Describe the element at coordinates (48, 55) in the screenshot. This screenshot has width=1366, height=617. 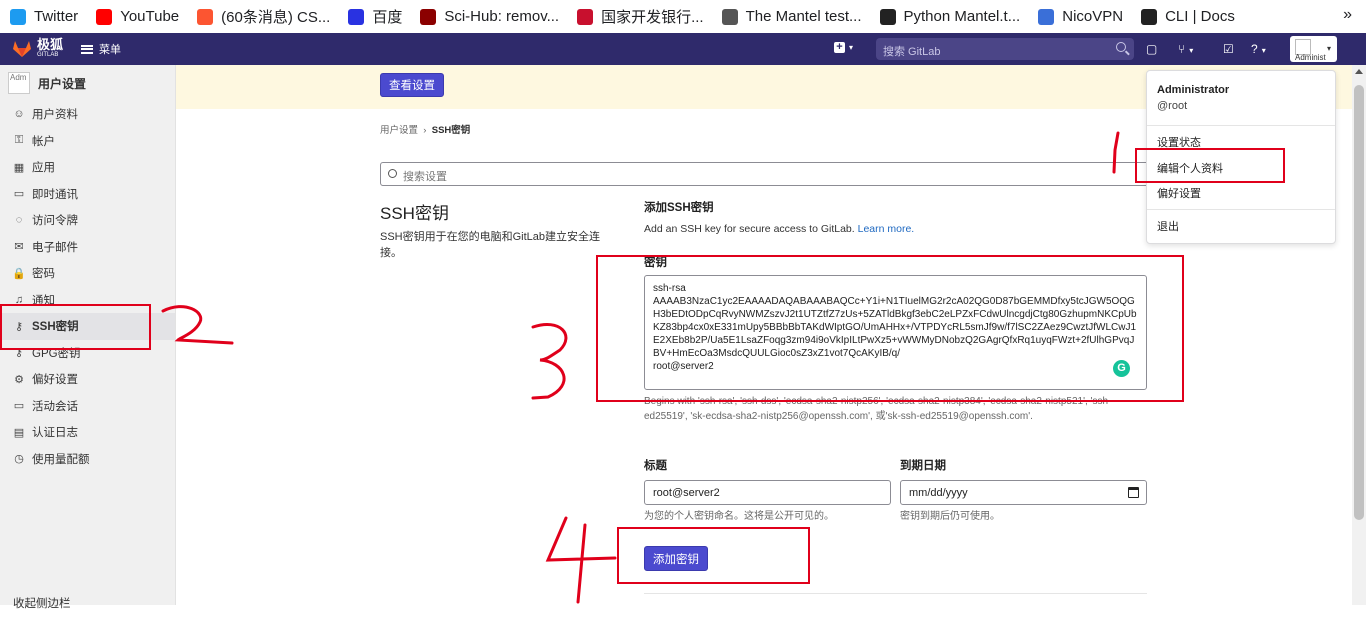
I see `brand-sub: GITLAB` at that location.